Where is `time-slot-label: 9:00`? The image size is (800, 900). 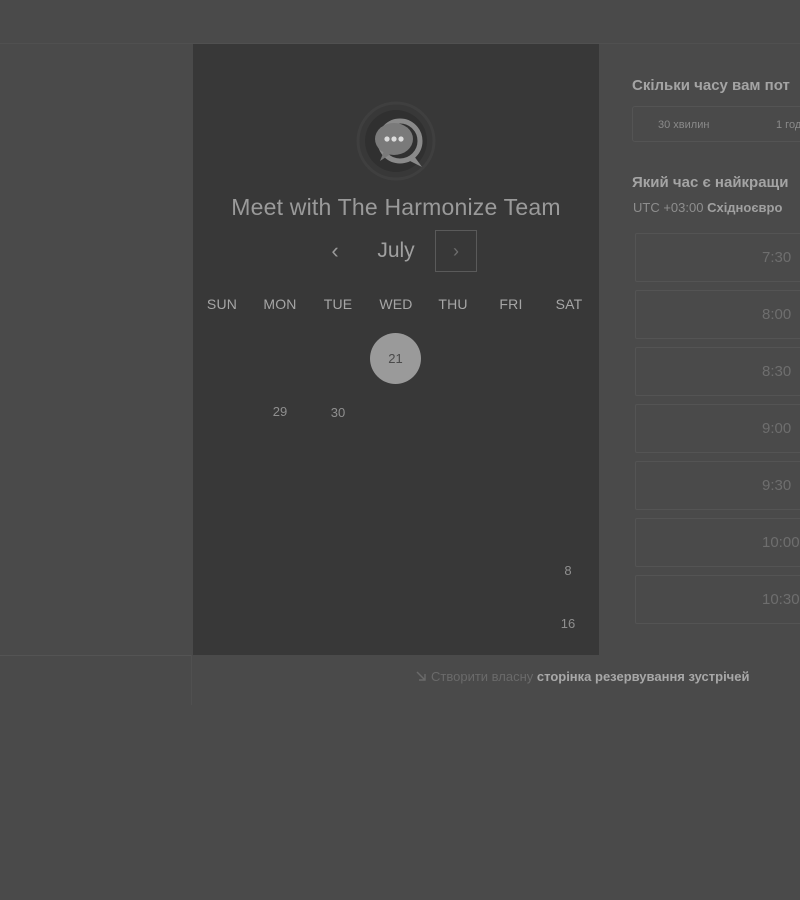 time-slot-label: 9:00 is located at coordinates (777, 428).